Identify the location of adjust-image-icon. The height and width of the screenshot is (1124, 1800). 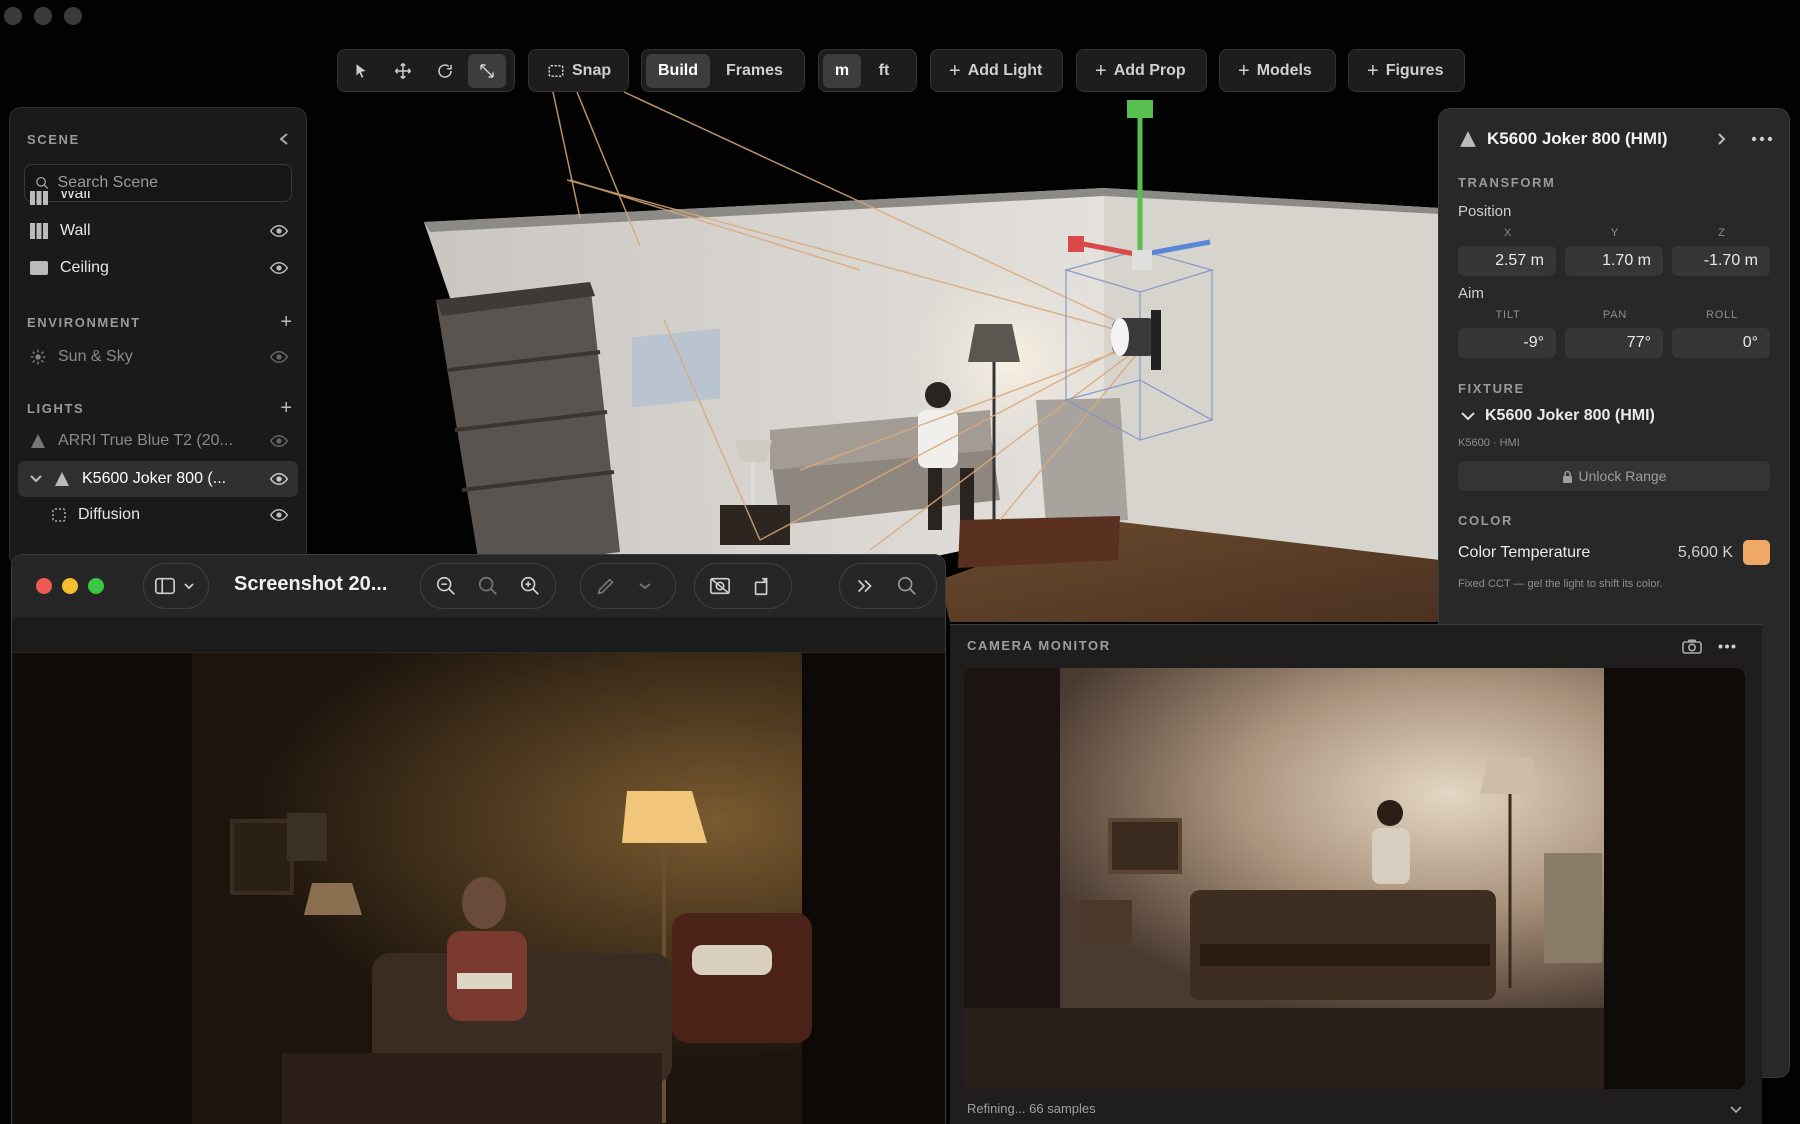
(720, 586).